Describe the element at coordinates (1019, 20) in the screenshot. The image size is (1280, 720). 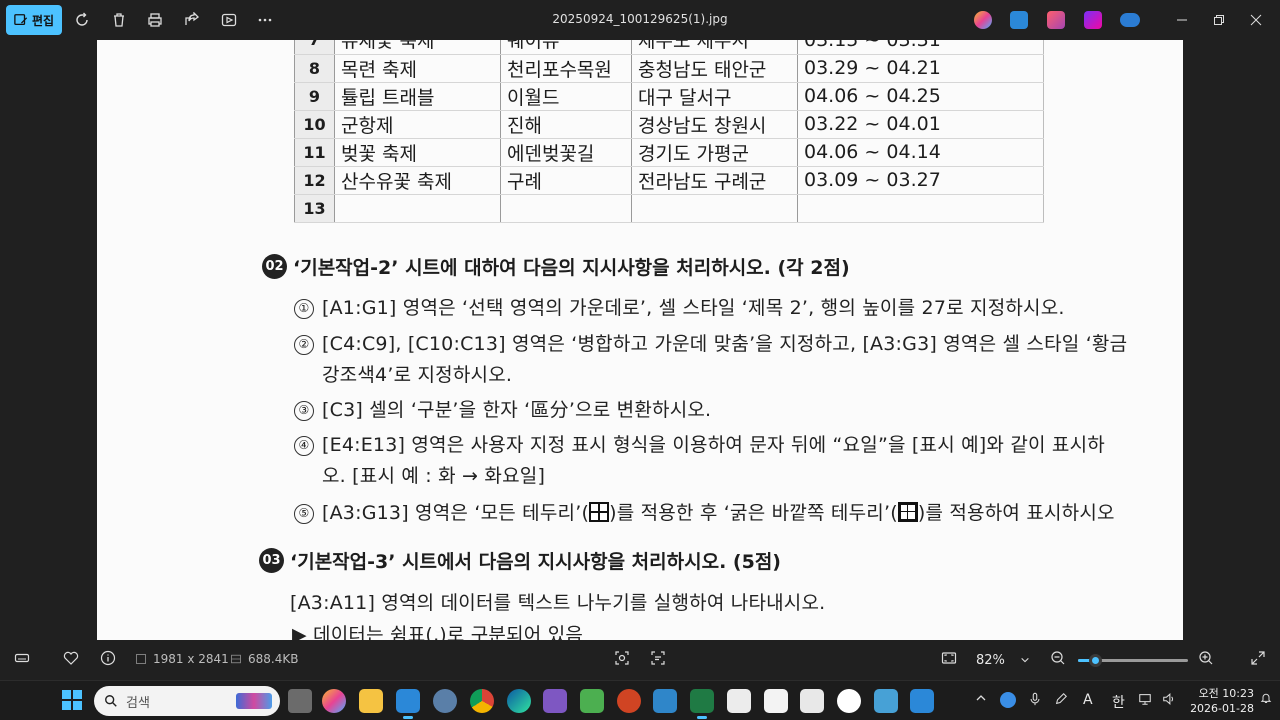
I see `photos-editor-icon` at that location.